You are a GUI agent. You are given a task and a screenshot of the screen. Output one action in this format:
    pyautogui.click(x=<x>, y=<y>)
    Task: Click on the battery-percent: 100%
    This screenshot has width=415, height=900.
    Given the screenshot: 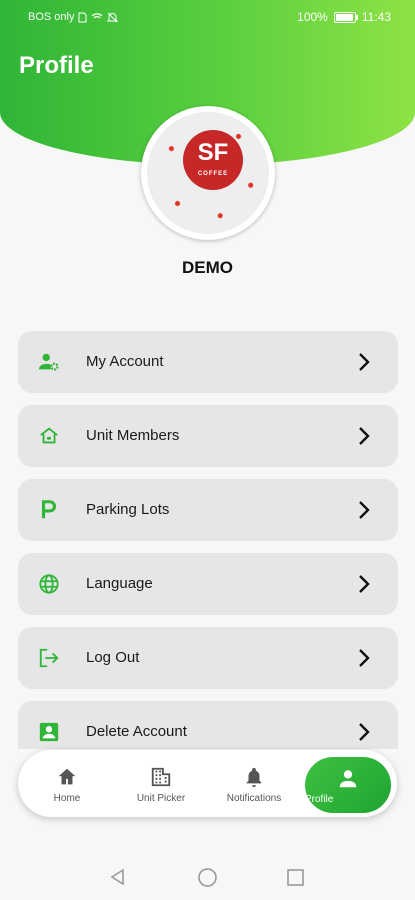 What is the action you would take?
    pyautogui.click(x=312, y=17)
    